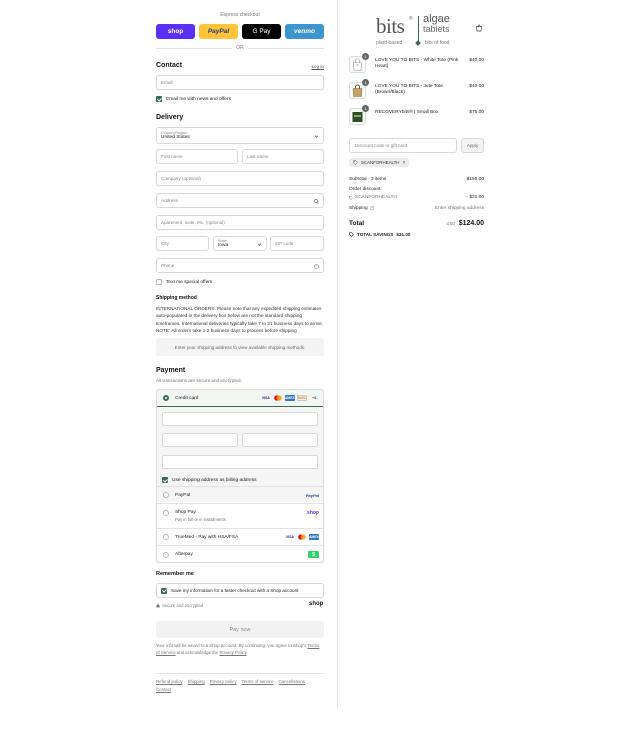 This screenshot has width=640, height=732. Describe the element at coordinates (375, 234) in the screenshot. I see `total-savings-label: TOTAL SAVINGS` at that location.